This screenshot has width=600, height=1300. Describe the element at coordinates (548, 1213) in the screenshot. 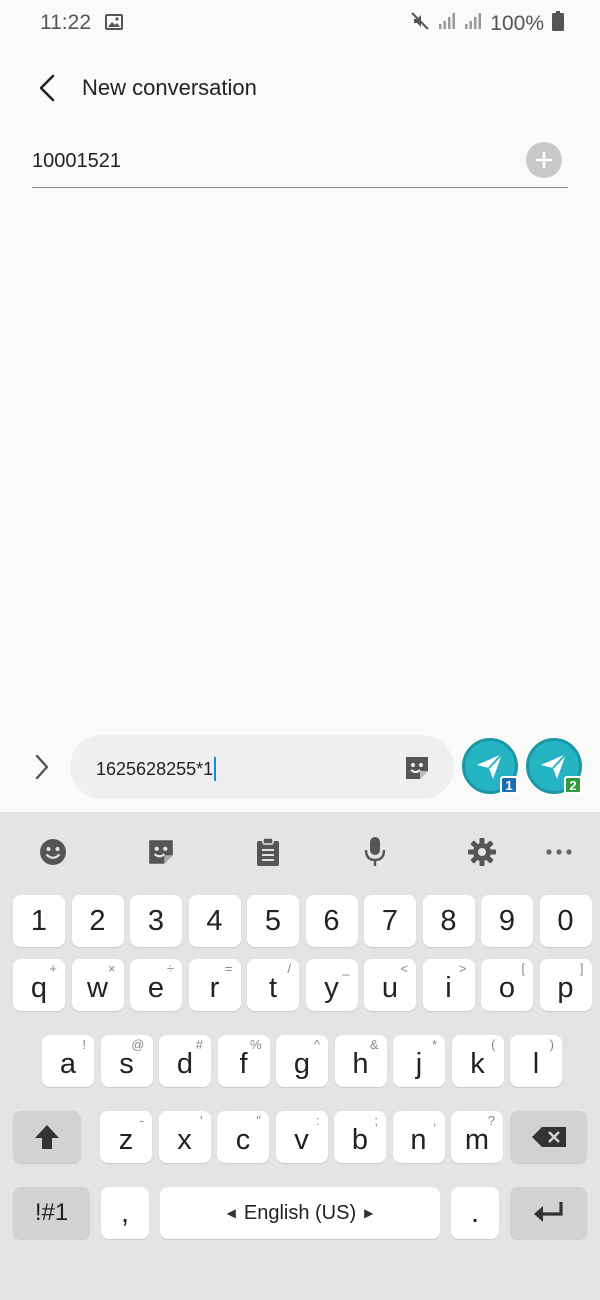

I see `enter-key` at that location.